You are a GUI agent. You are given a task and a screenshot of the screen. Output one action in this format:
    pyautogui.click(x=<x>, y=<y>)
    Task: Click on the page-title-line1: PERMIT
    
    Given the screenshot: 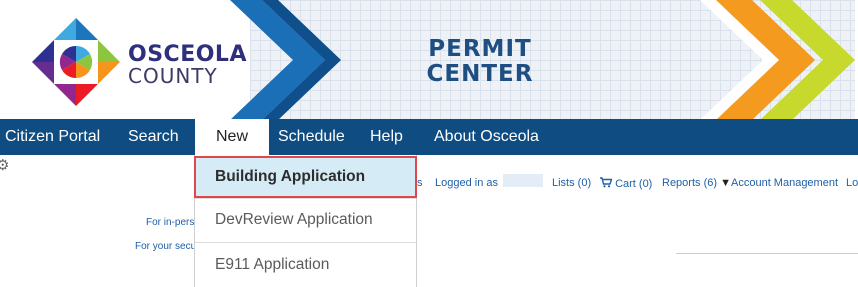 What is the action you would take?
    pyautogui.click(x=480, y=49)
    